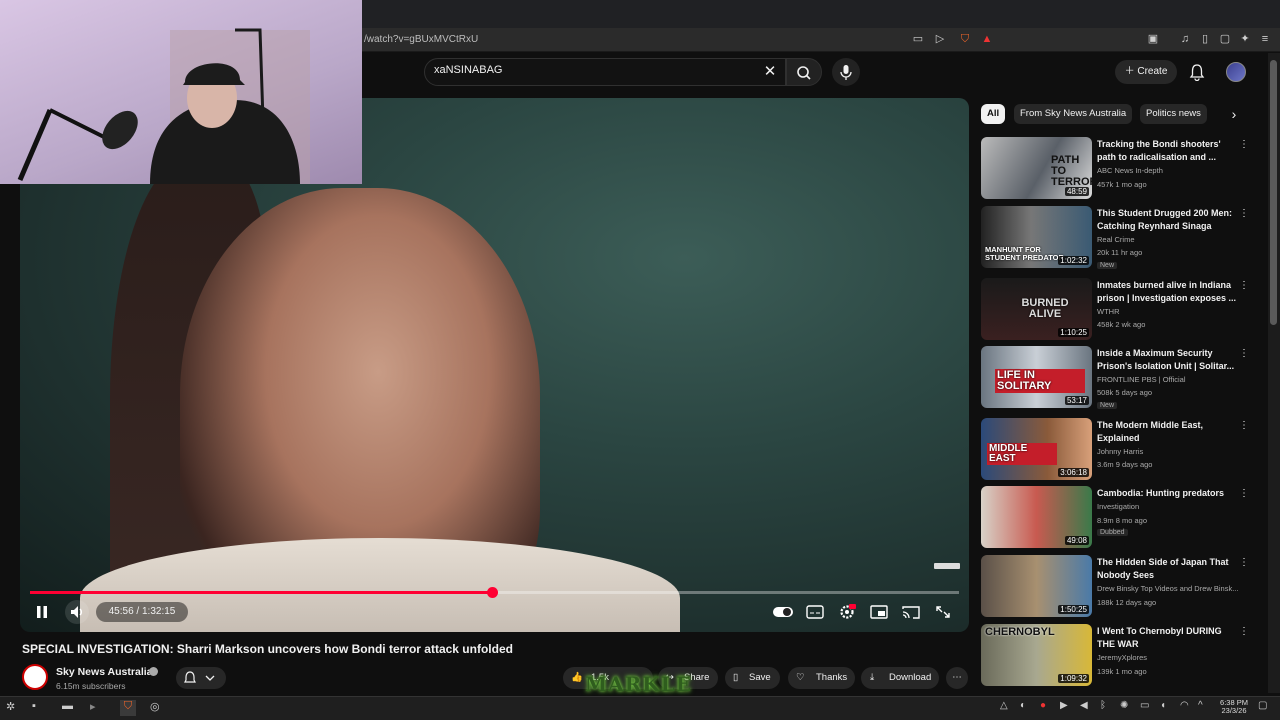 The image size is (1280, 720). Describe the element at coordinates (104, 672) in the screenshot. I see `channel-name: Sky News Australia` at that location.